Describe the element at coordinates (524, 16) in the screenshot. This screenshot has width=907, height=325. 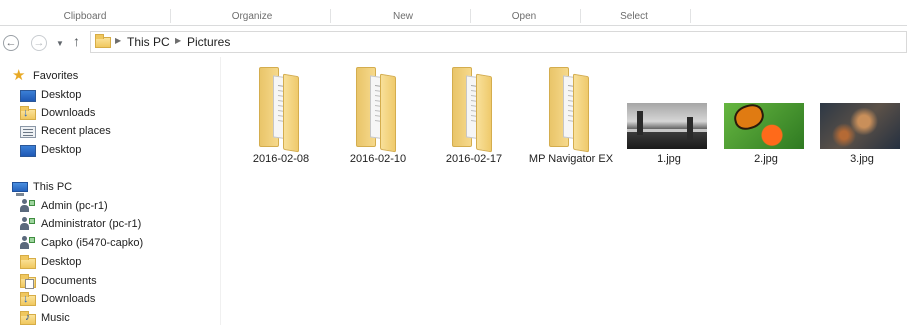
I see `ribbon-group-open: Open` at that location.